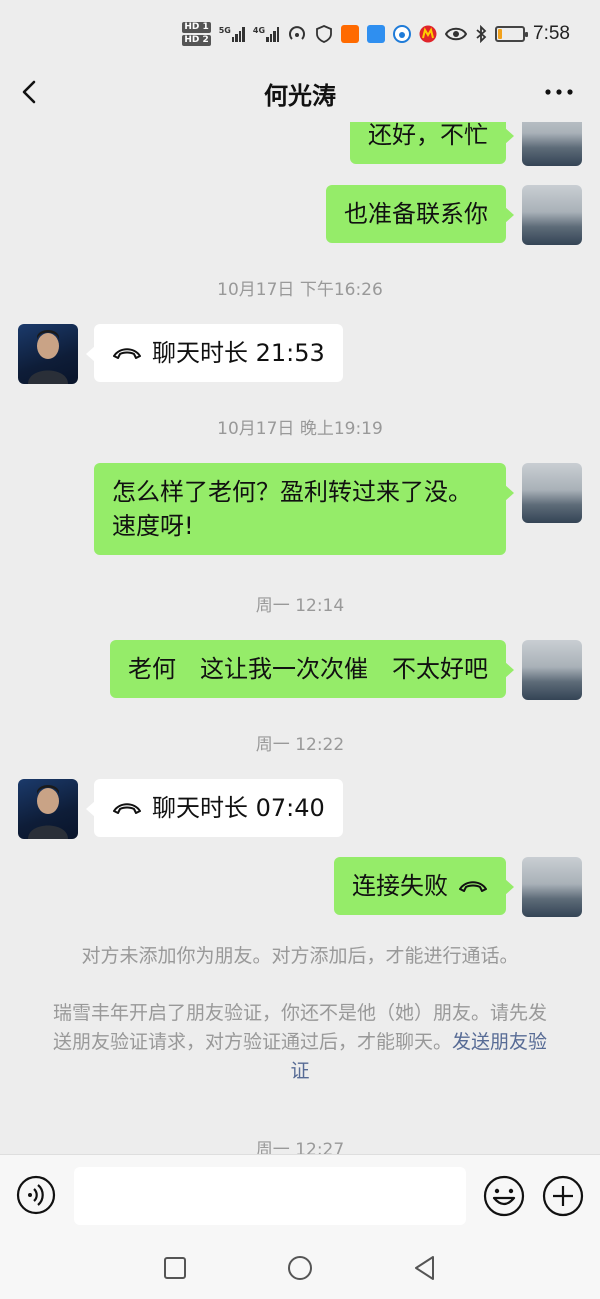 This screenshot has width=600, height=1299. I want to click on message-text: 也准备联系你, so click(416, 214).